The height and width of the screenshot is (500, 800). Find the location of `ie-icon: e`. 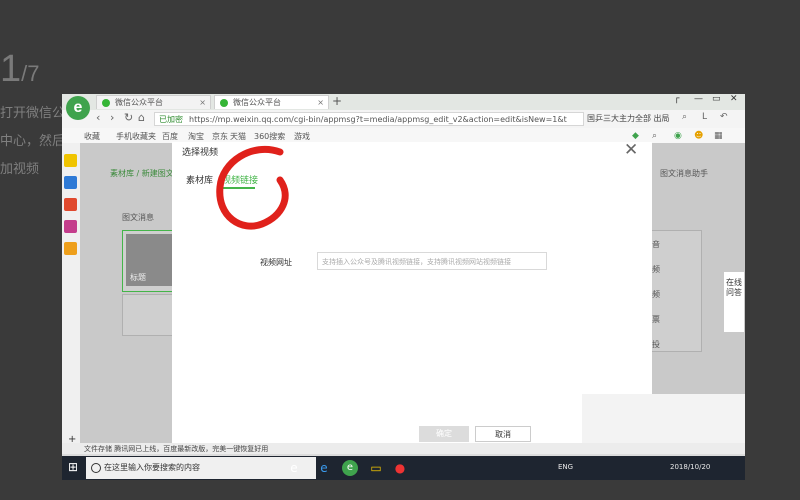

ie-icon: e is located at coordinates (294, 468).